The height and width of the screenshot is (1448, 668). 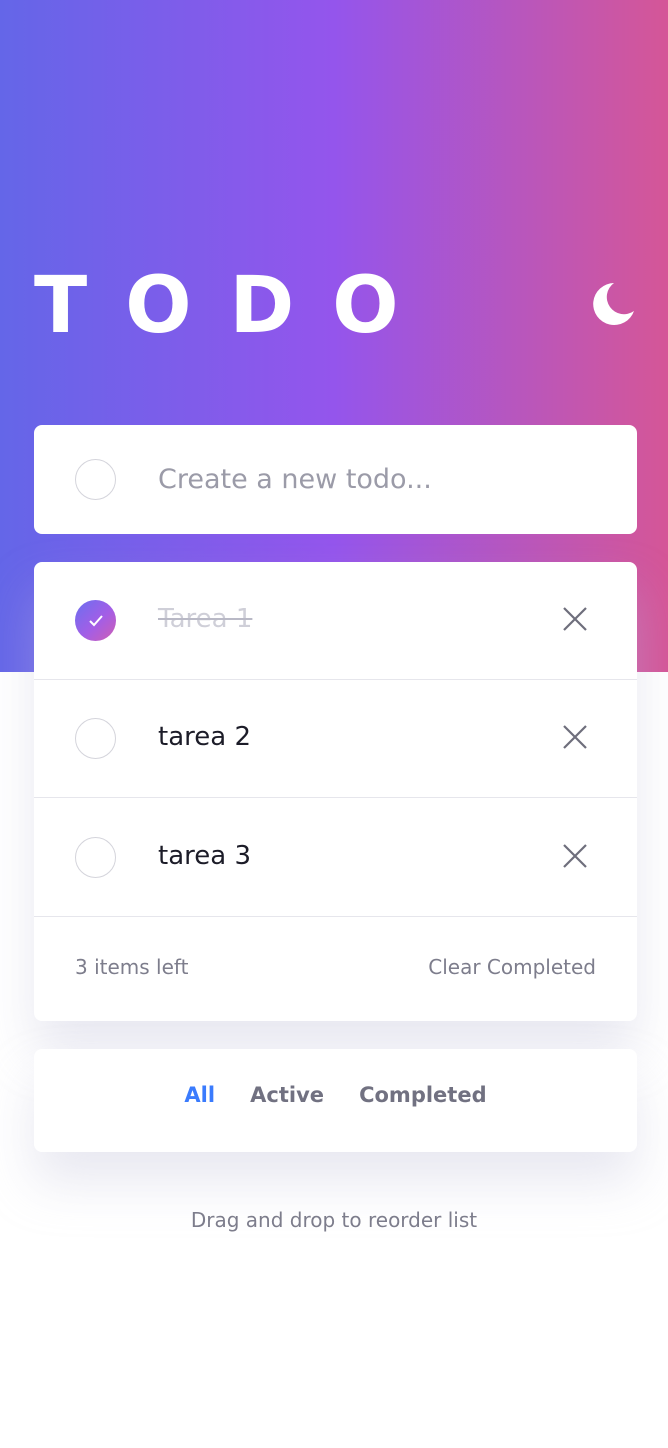 What do you see at coordinates (335, 739) in the screenshot?
I see `todo-item: tarea 2` at bounding box center [335, 739].